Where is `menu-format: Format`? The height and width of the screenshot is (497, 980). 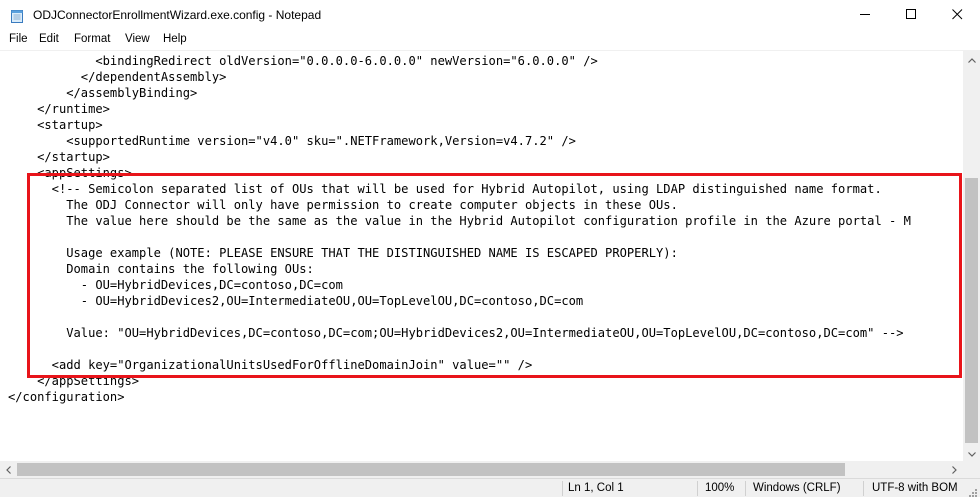
menu-format: Format is located at coordinates (92, 39).